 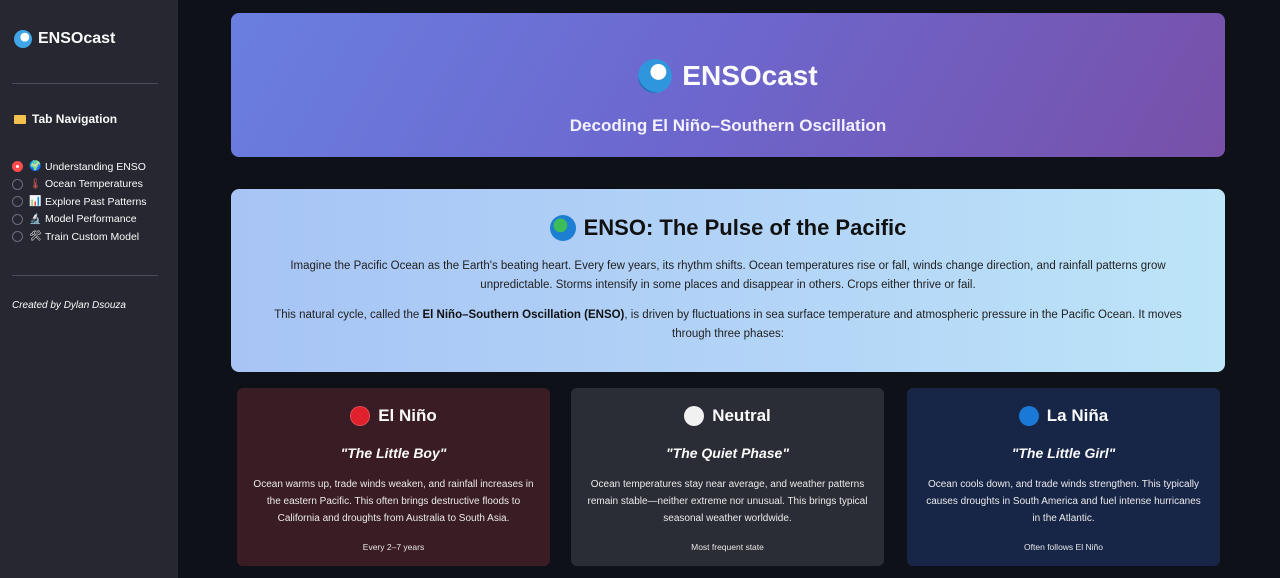 I want to click on phase-name: La Niña, so click(x=1077, y=415).